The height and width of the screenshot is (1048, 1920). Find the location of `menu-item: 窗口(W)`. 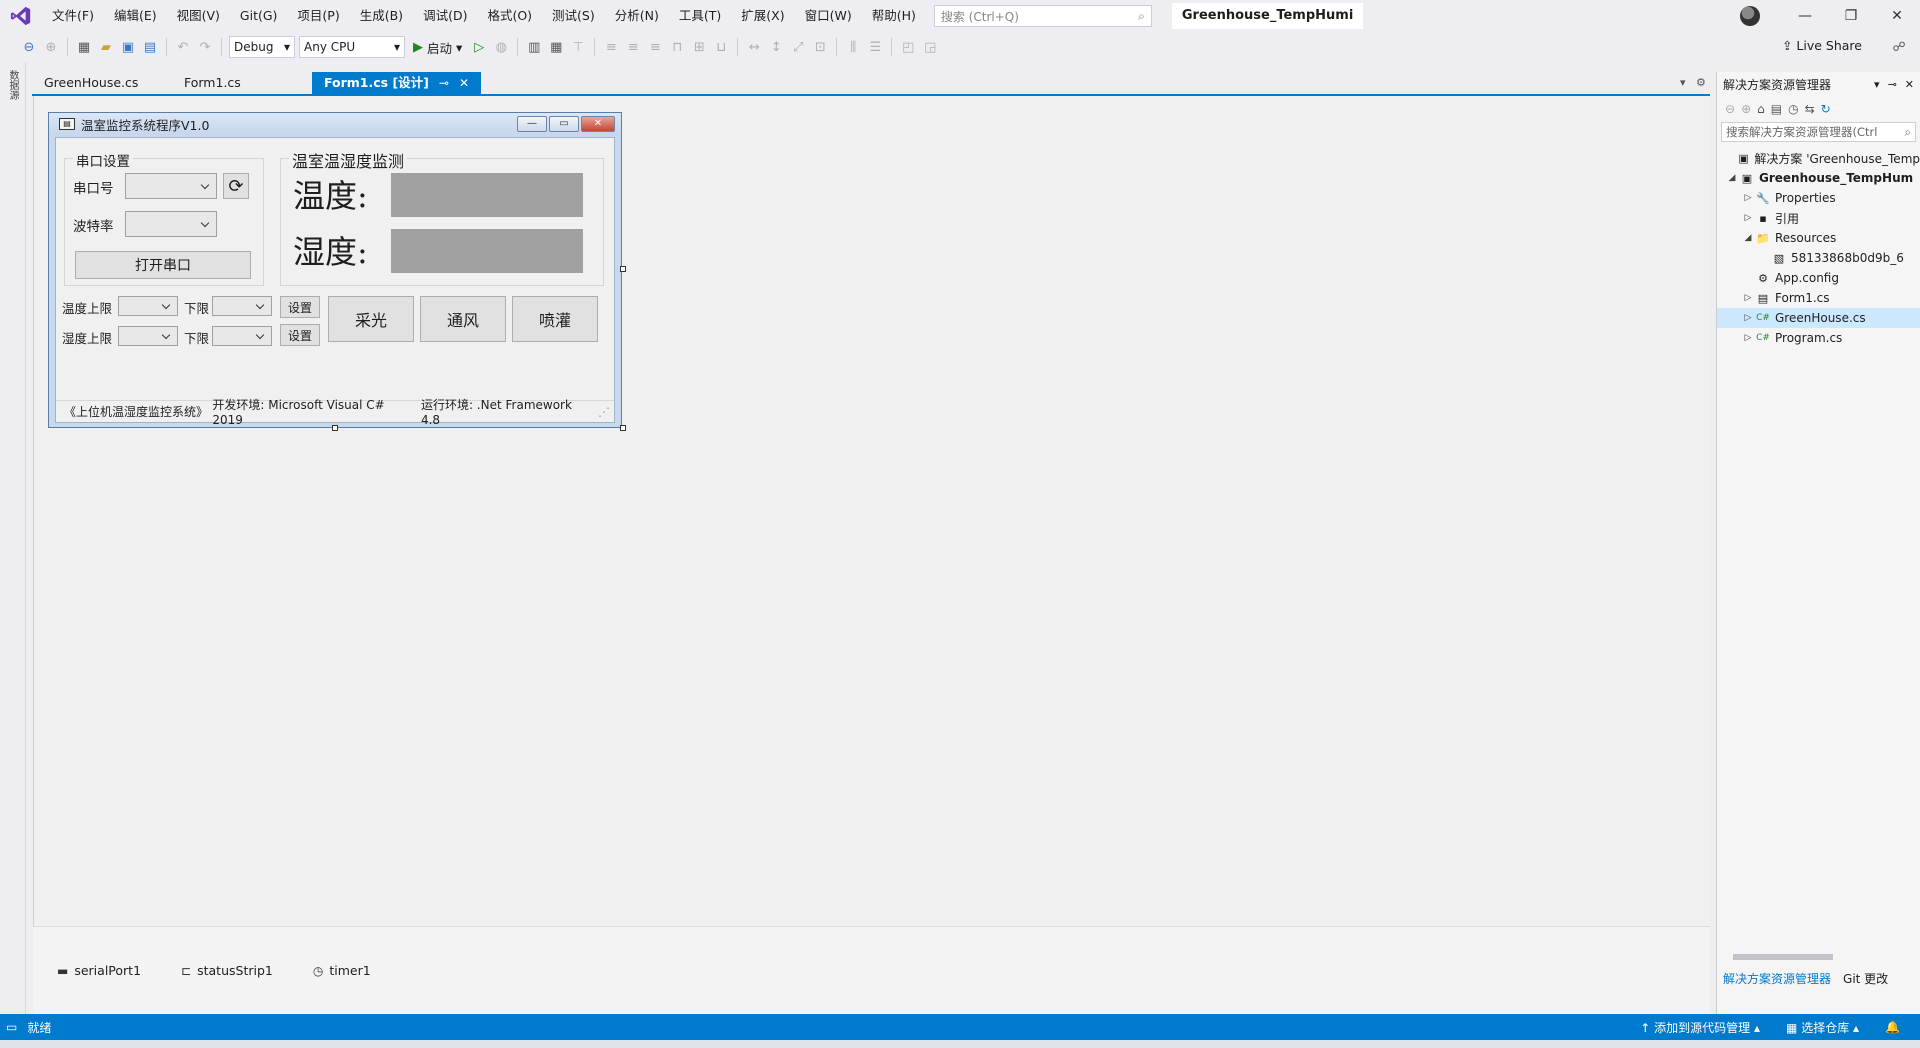

menu-item: 窗口(W) is located at coordinates (828, 16).